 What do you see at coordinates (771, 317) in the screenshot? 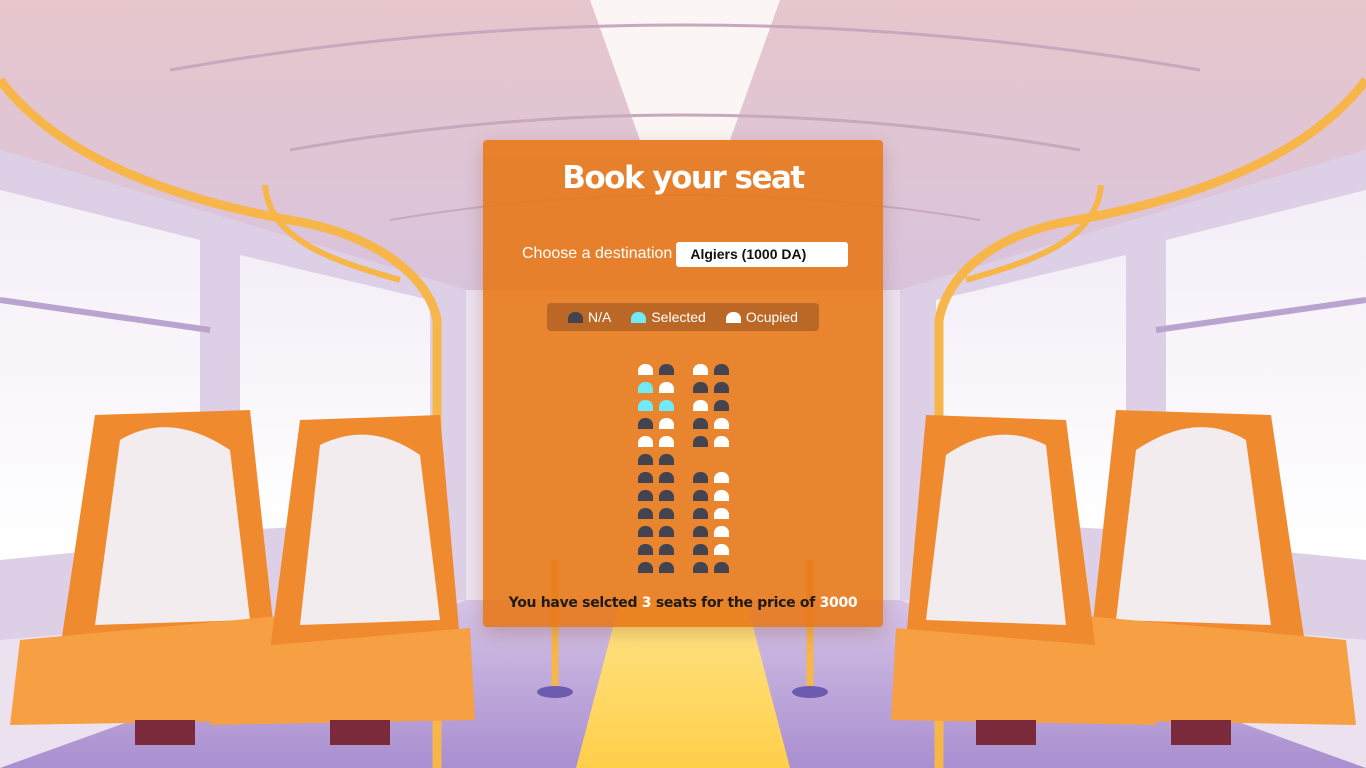
I see `legend-occupied-label: Ocupied` at bounding box center [771, 317].